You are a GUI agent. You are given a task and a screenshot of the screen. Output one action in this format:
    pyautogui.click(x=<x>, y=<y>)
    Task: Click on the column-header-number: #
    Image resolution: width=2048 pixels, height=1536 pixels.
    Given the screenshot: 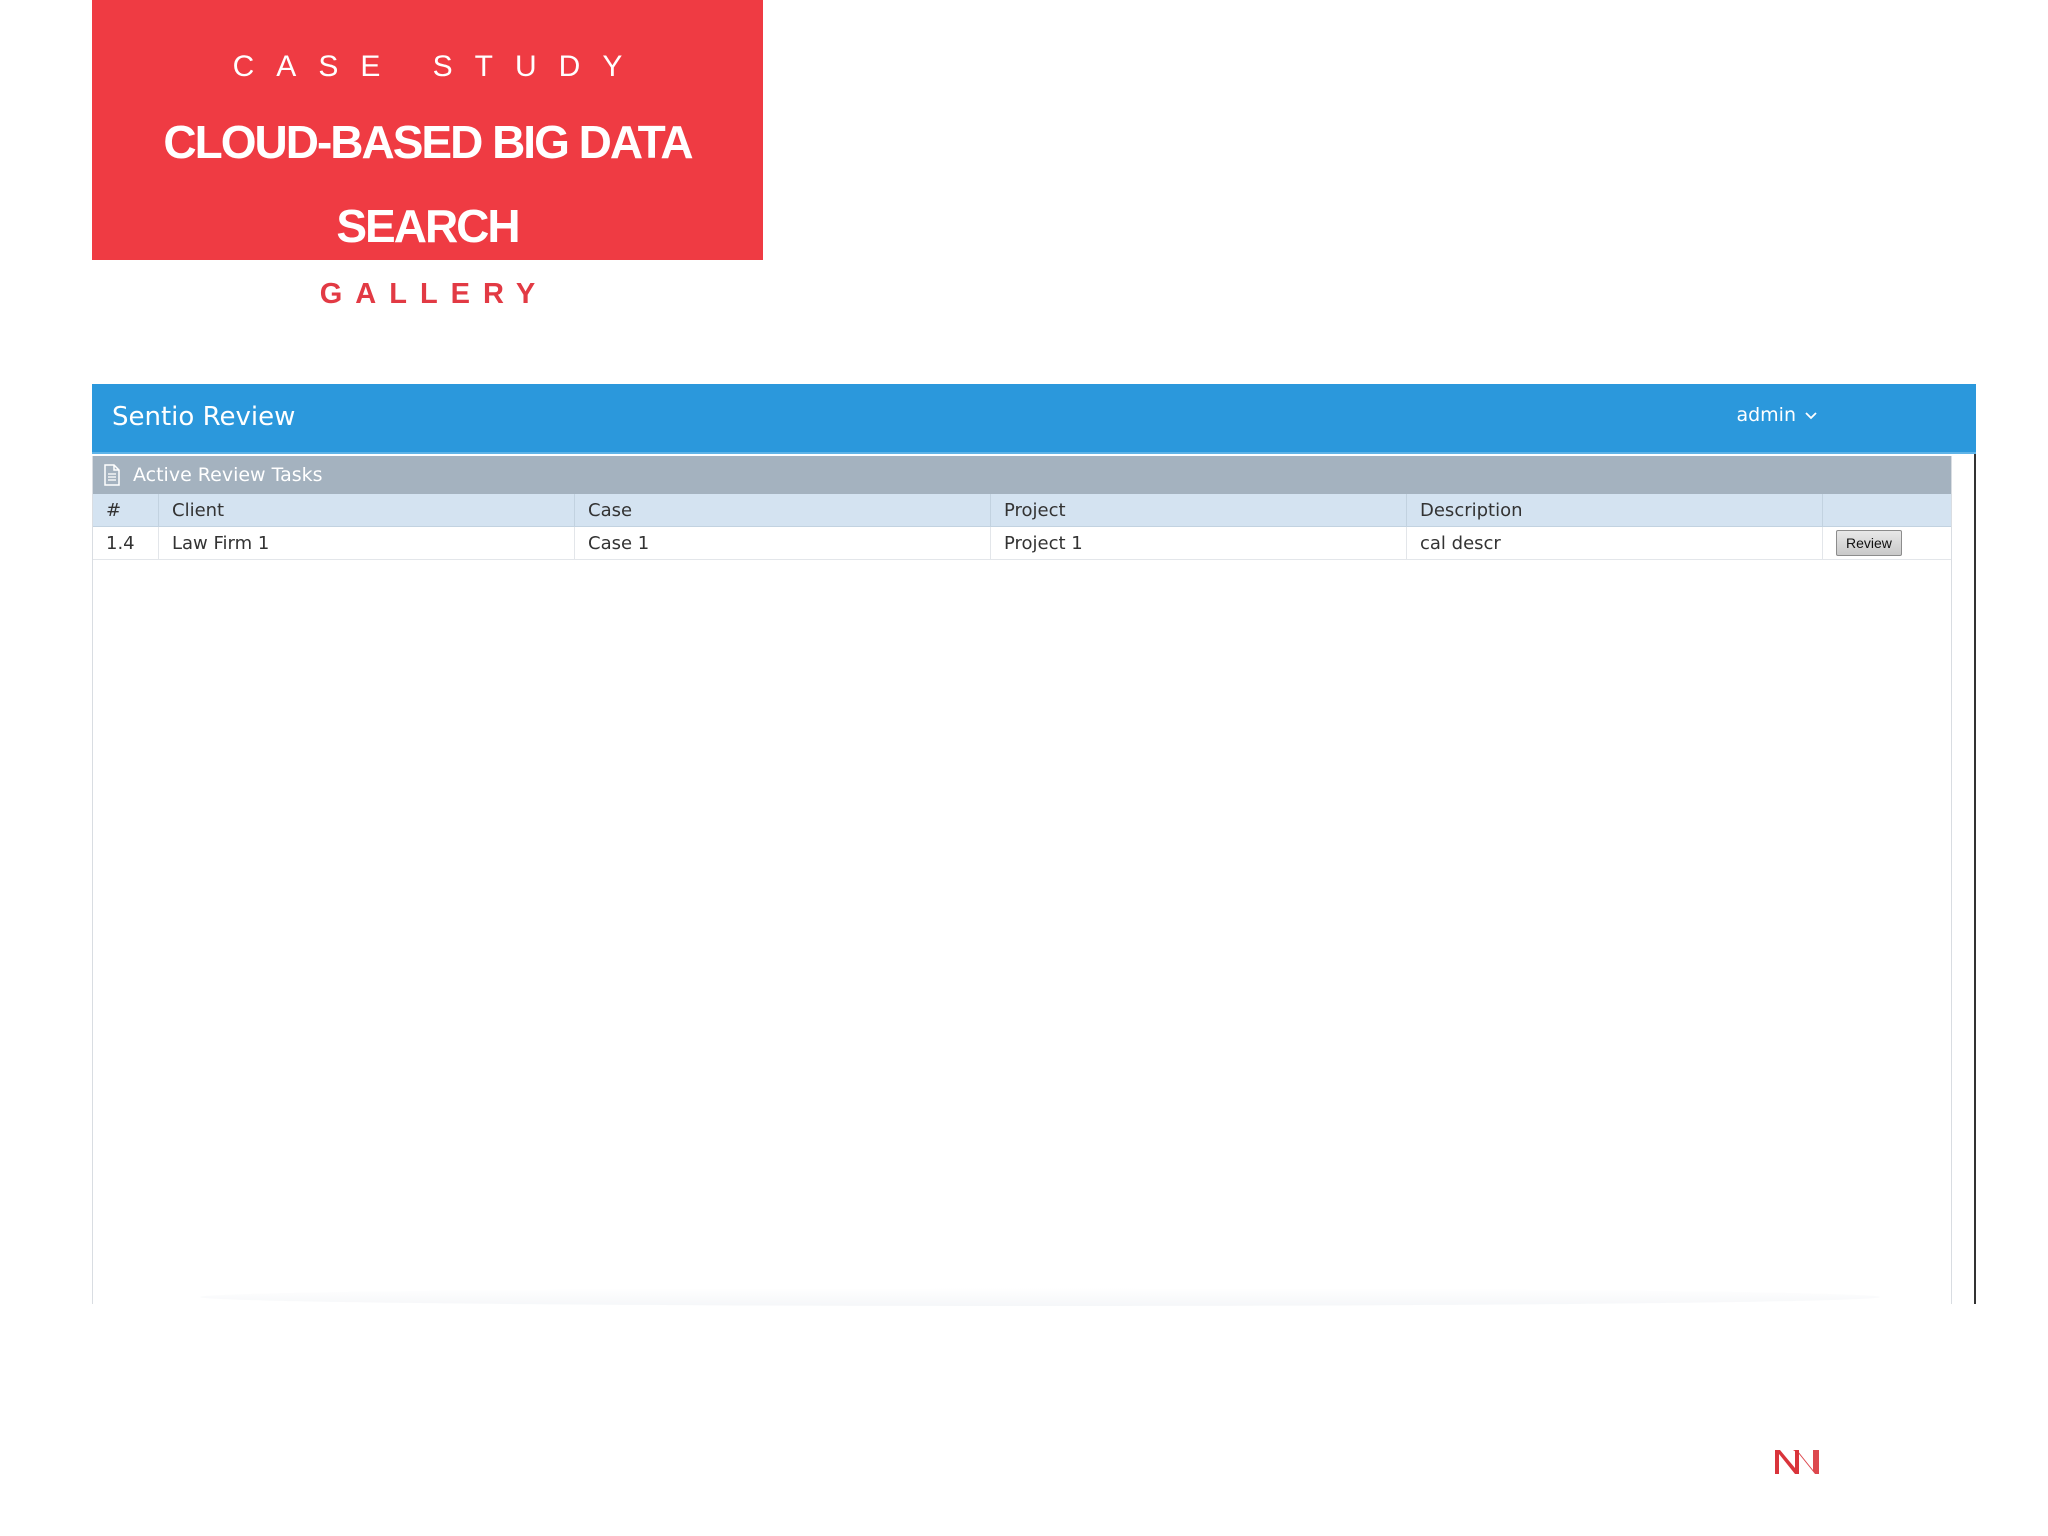 What is the action you would take?
    pyautogui.click(x=126, y=510)
    